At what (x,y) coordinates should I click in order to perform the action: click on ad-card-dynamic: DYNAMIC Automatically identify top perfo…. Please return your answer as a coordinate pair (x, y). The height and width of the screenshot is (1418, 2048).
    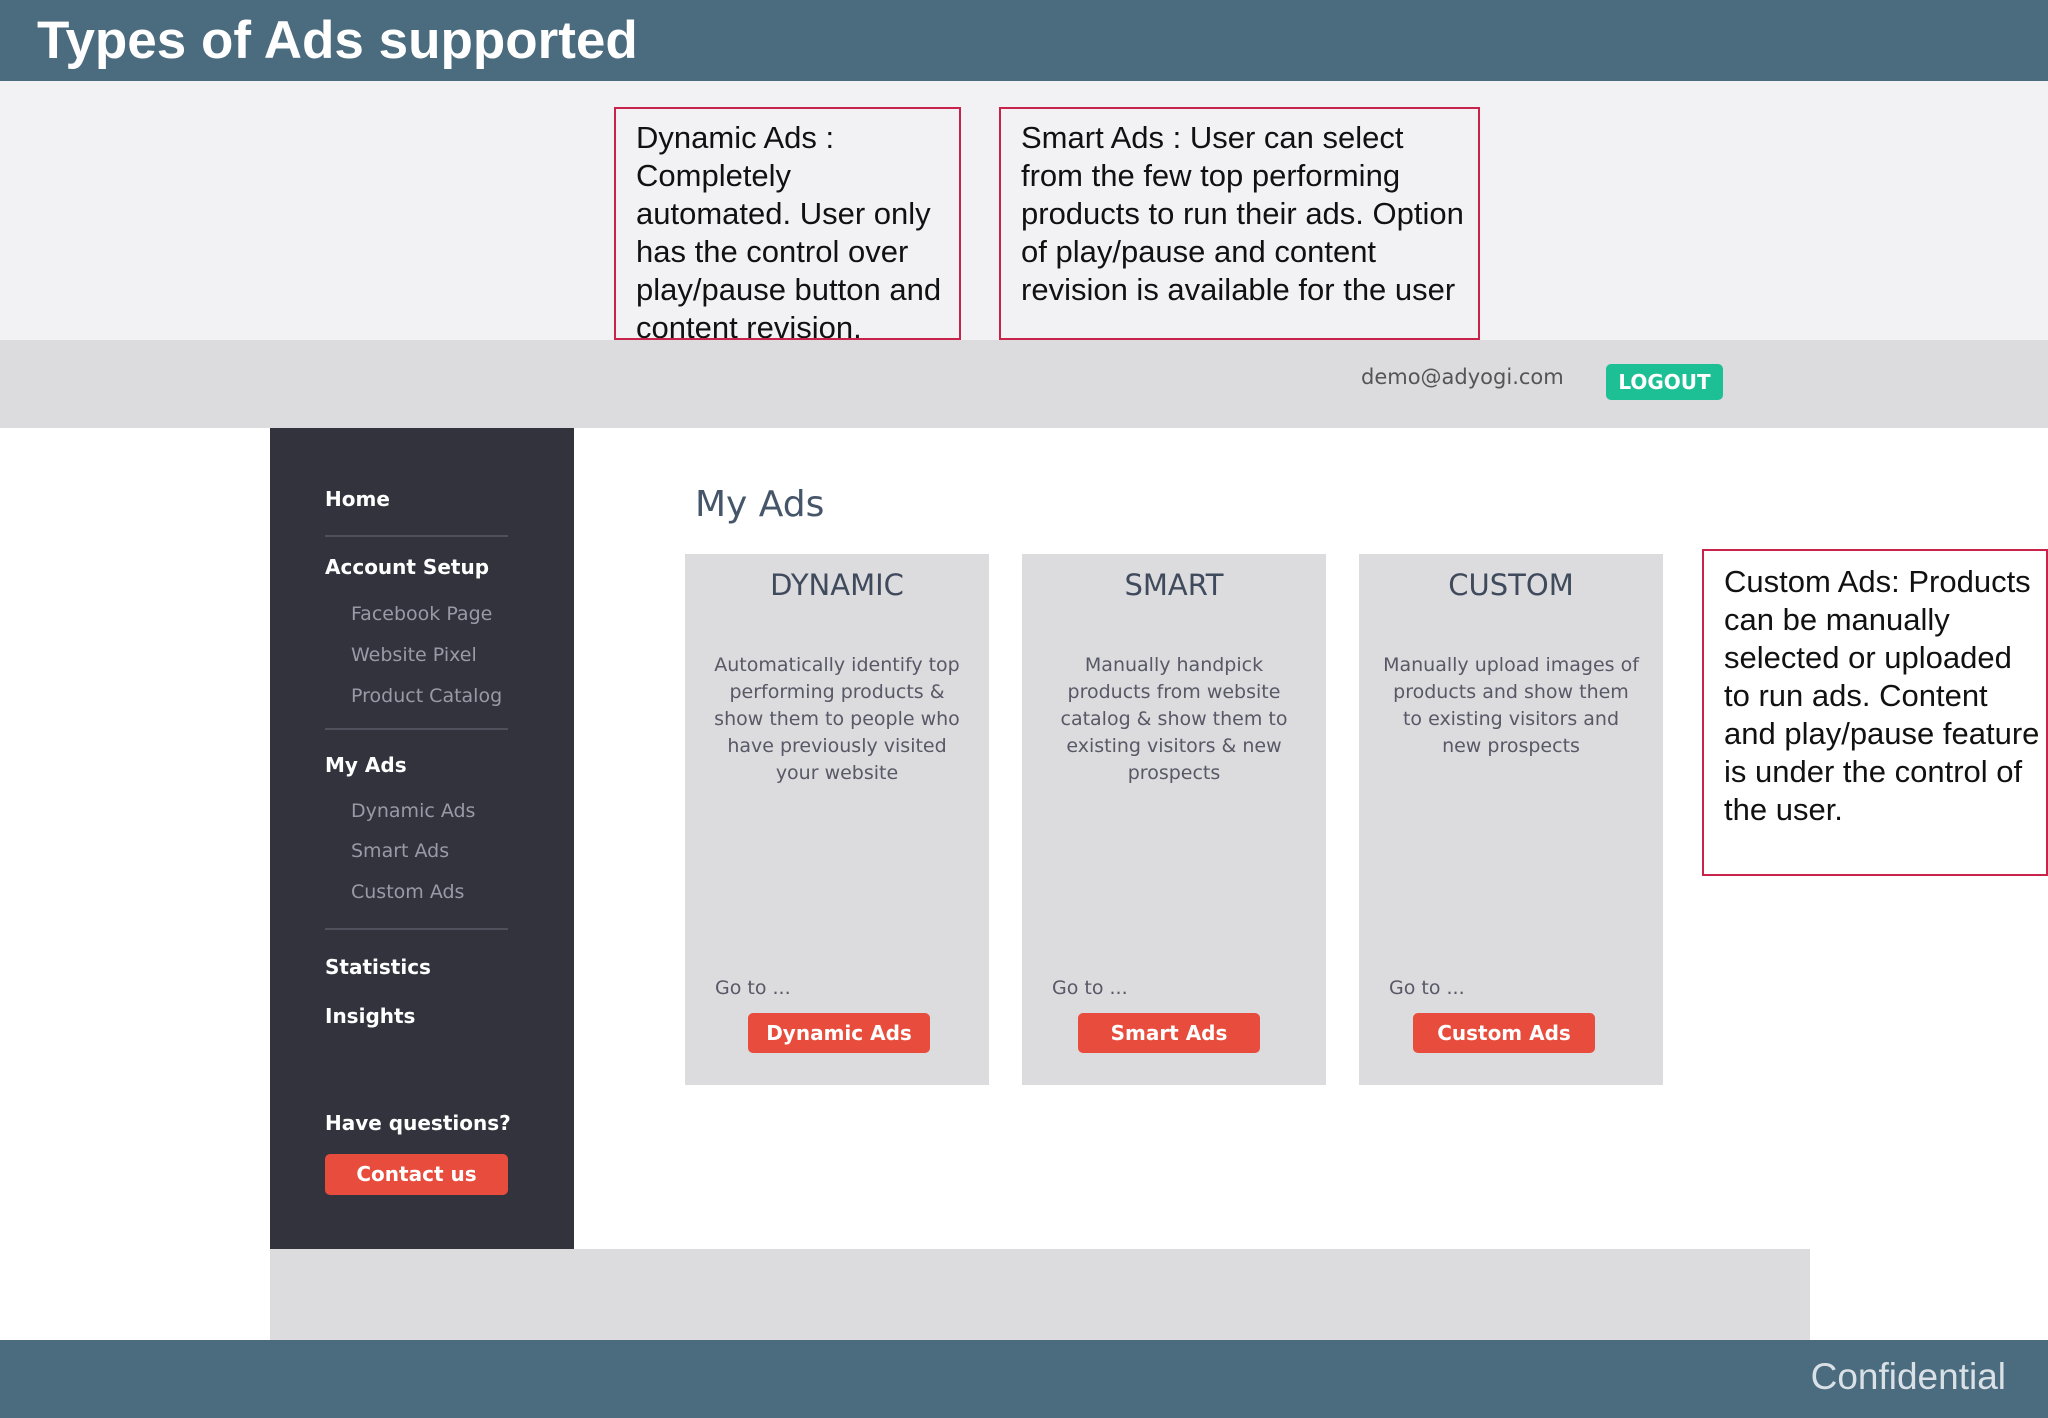
    Looking at the image, I should click on (837, 819).